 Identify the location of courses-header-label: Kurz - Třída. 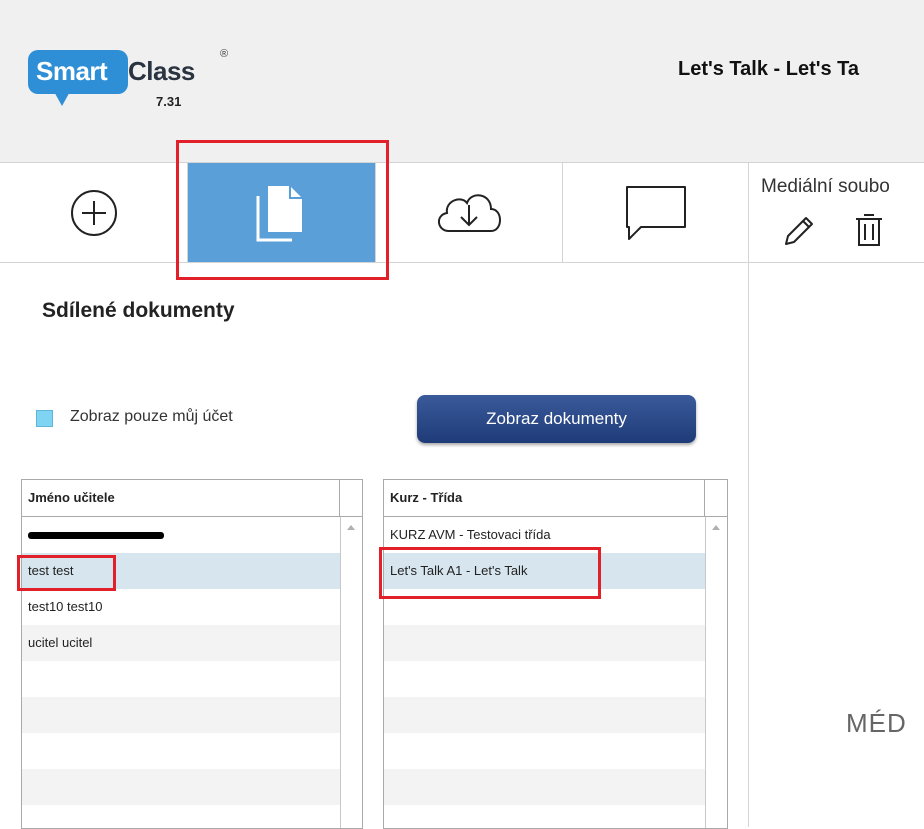
(426, 497).